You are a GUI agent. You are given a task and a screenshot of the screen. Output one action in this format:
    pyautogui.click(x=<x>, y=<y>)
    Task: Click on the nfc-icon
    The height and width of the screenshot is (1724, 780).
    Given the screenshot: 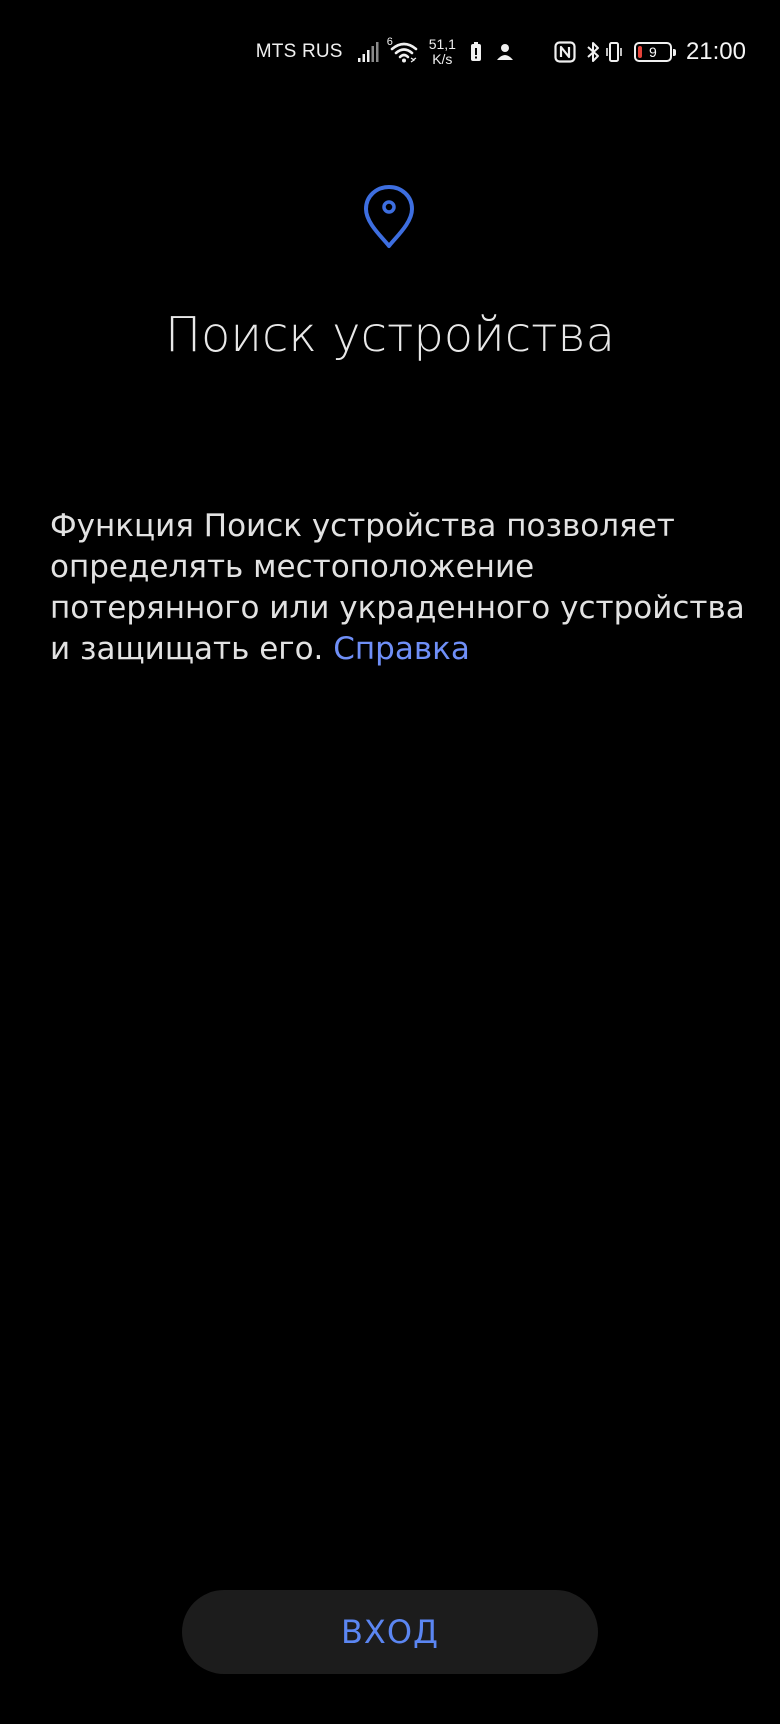 What is the action you would take?
    pyautogui.click(x=565, y=52)
    